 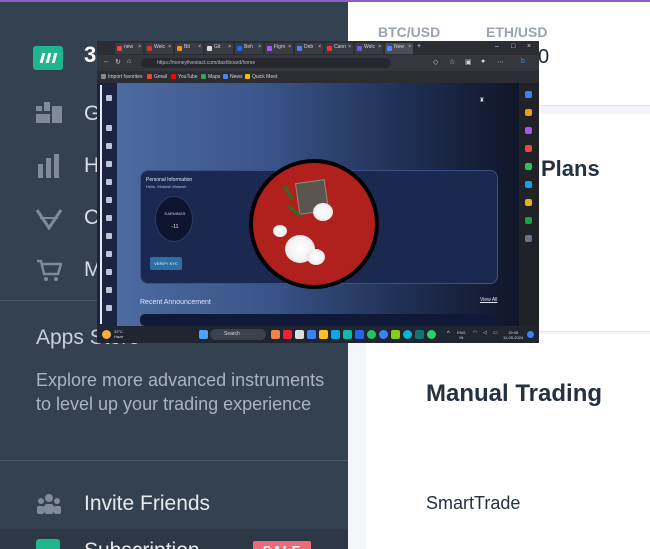 I want to click on view-all-link: View All, so click(x=488, y=300).